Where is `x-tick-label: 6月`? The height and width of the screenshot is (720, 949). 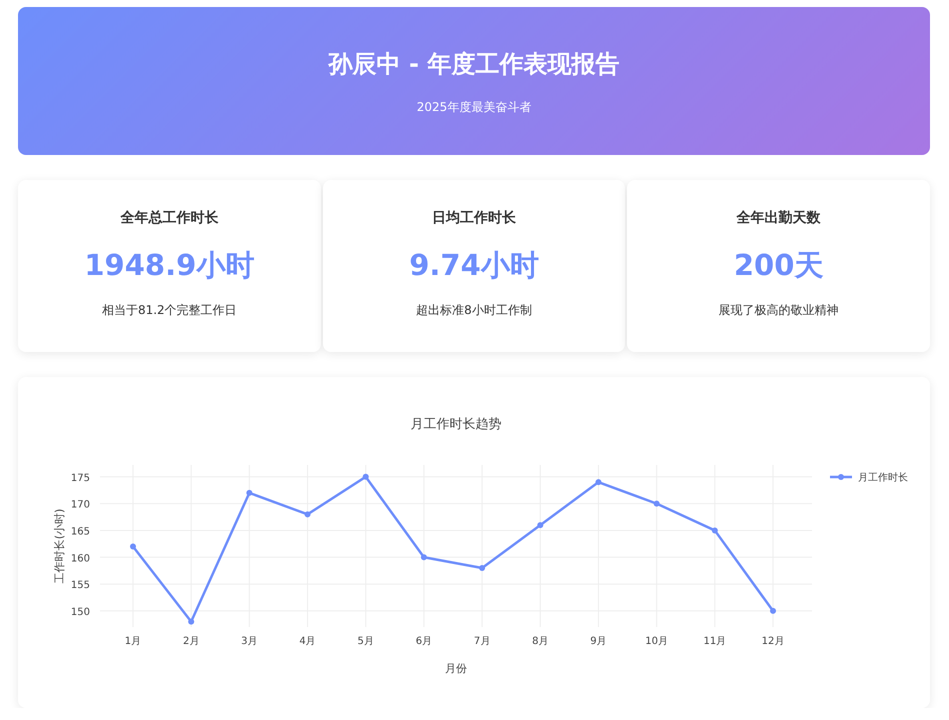 x-tick-label: 6月 is located at coordinates (424, 641).